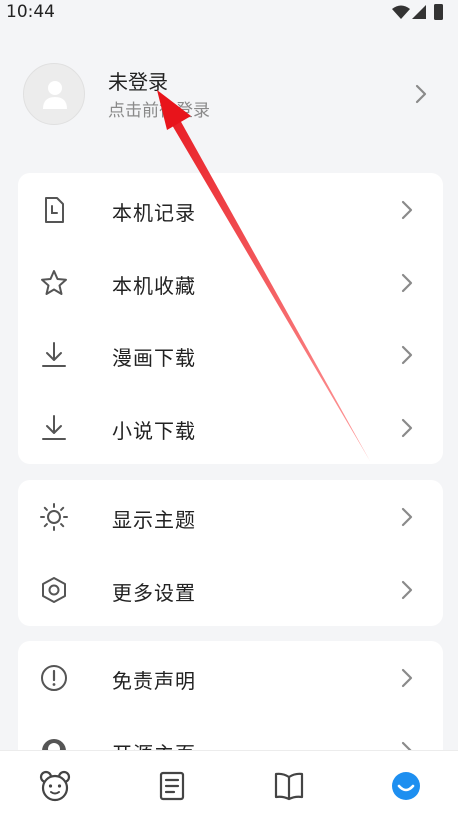  What do you see at coordinates (30, 12) in the screenshot?
I see `status-time: 10:44` at bounding box center [30, 12].